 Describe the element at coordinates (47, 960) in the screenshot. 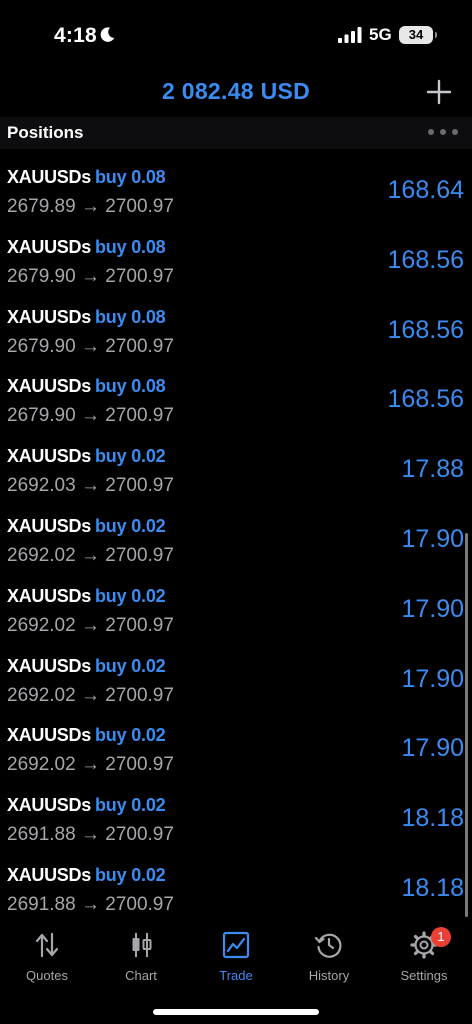

I see `tab-quotes: Quotes` at that location.